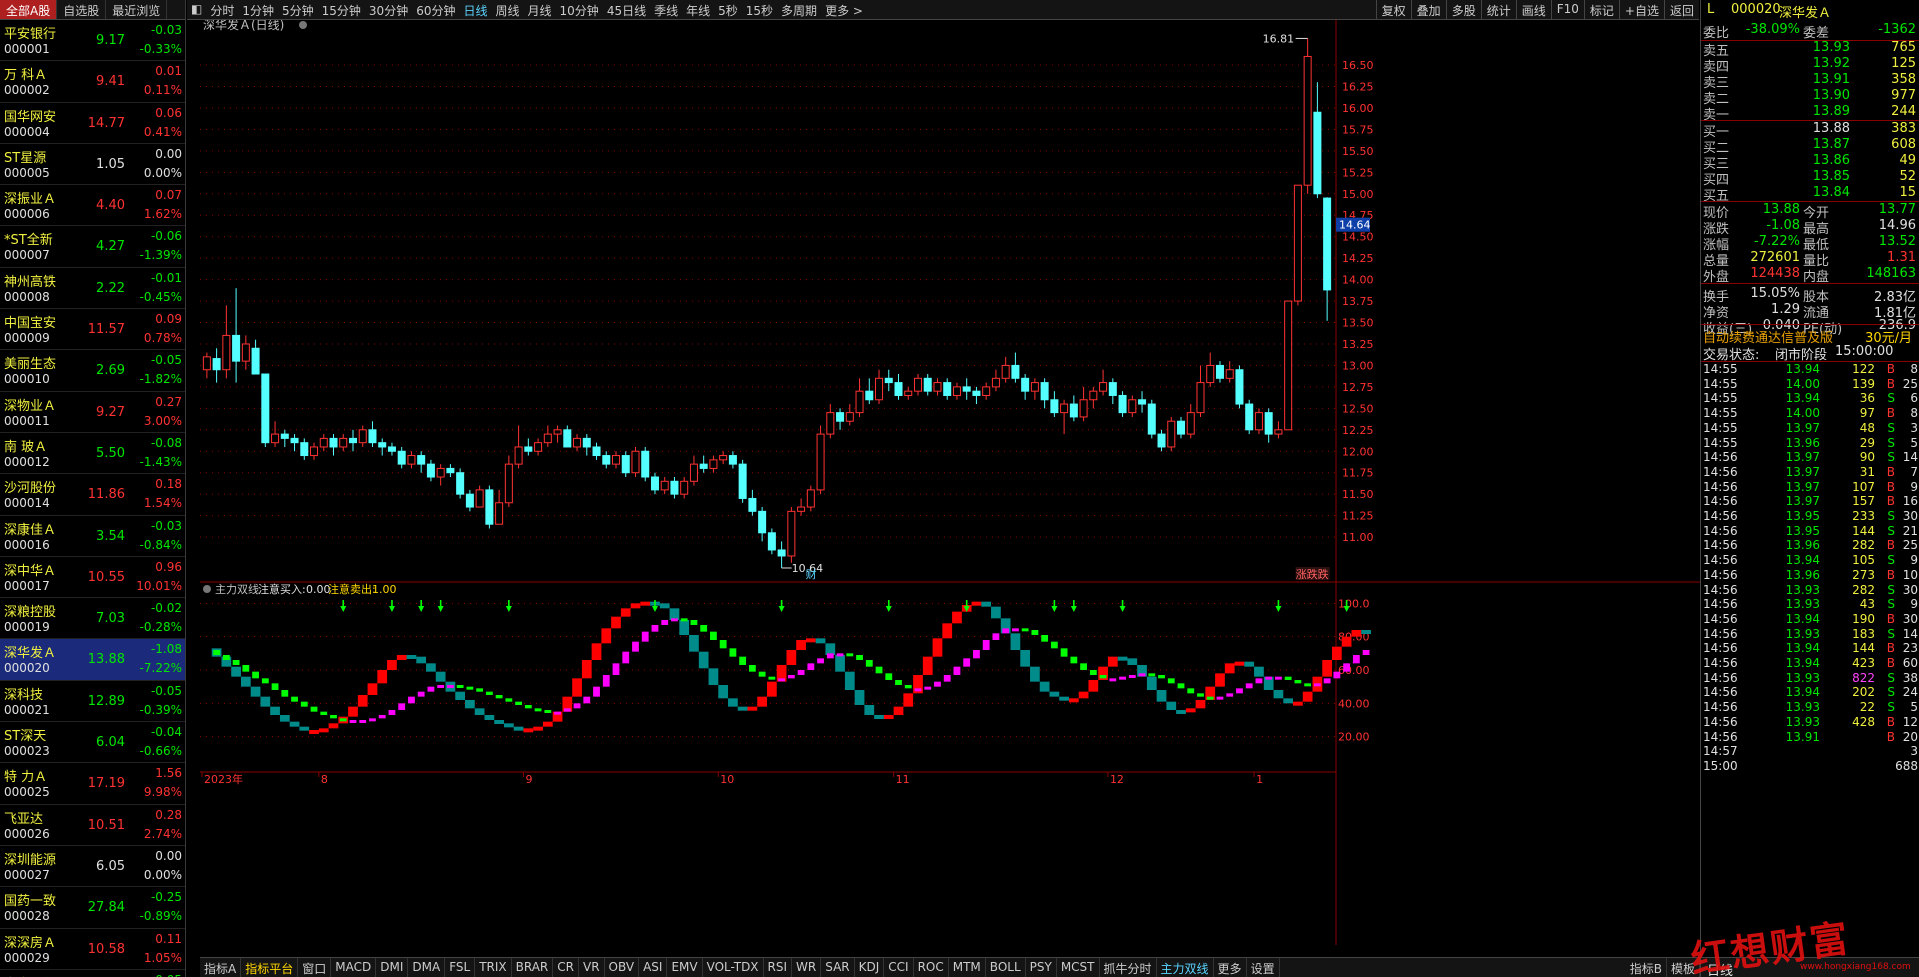 The height and width of the screenshot is (977, 1919). Describe the element at coordinates (110, 40) in the screenshot. I see `stock-price: 9.17` at that location.